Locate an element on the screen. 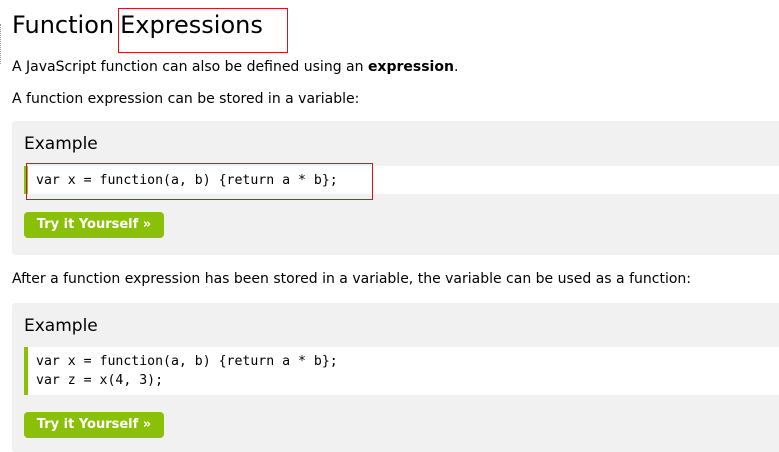 This screenshot has width=779, height=452. example-title-2: Example is located at coordinates (61, 326).